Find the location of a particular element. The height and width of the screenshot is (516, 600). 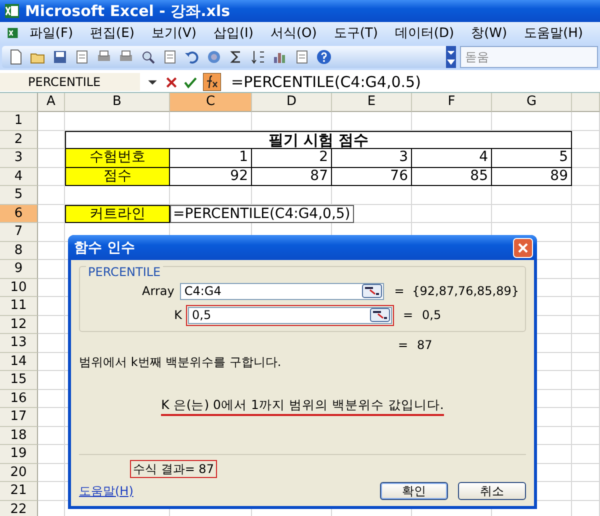

column-header: A is located at coordinates (51, 102).